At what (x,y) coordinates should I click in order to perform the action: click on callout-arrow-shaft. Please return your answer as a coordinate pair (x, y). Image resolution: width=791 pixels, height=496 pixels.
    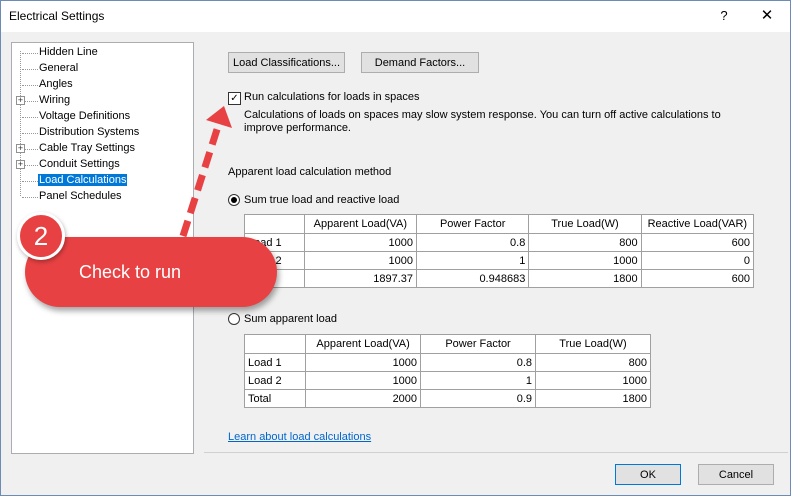
    Looking at the image, I should click on (201, 178).